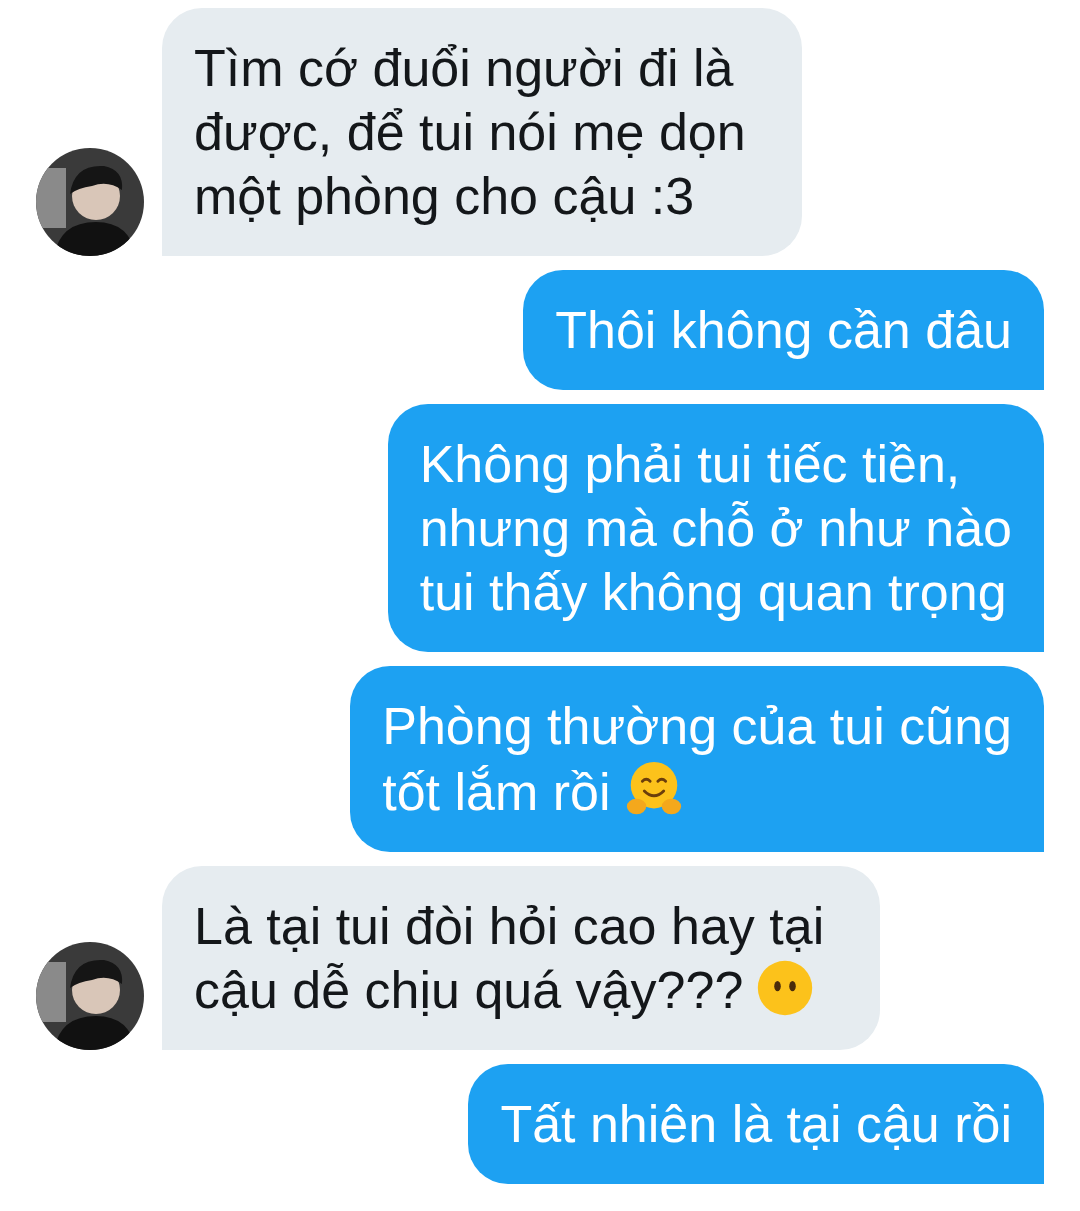 This screenshot has width=1080, height=1211. What do you see at coordinates (783, 330) in the screenshot?
I see `message-text: Thôi không cần đâu` at bounding box center [783, 330].